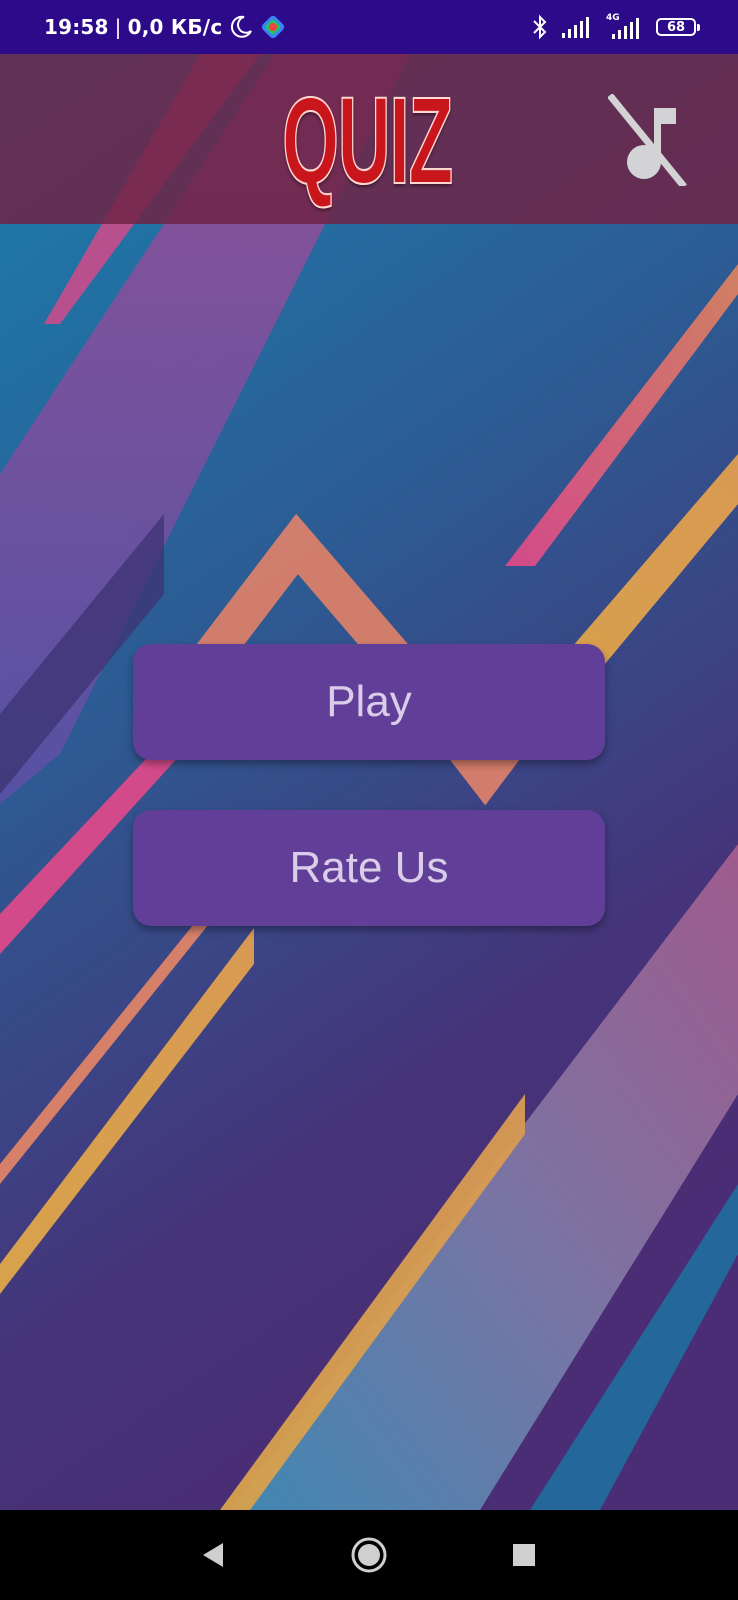 This screenshot has height=1600, width=738. I want to click on back-icon, so click(214, 1555).